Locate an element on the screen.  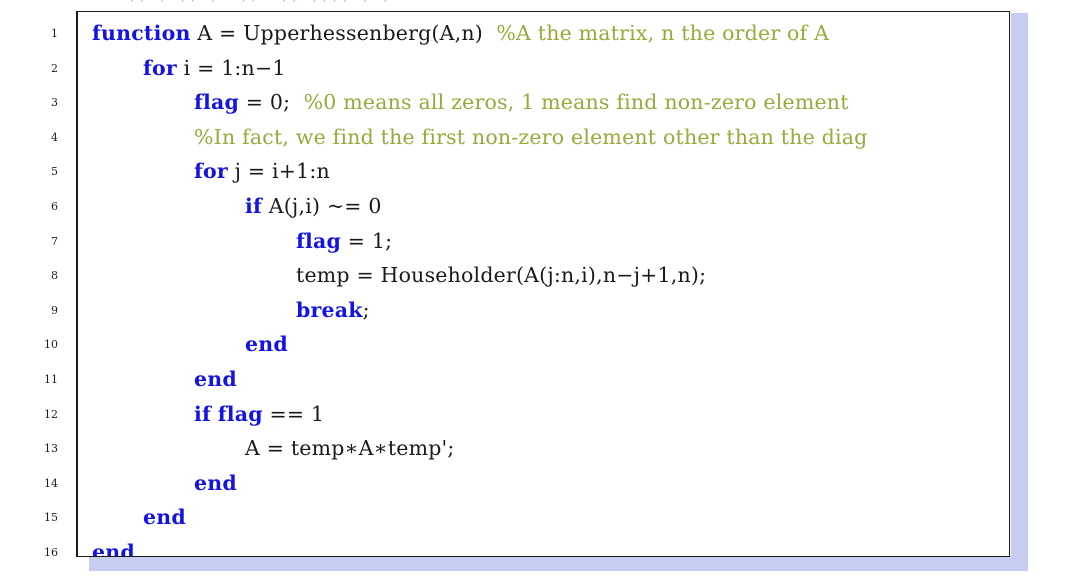
line-number: 10 is located at coordinates (51, 345).